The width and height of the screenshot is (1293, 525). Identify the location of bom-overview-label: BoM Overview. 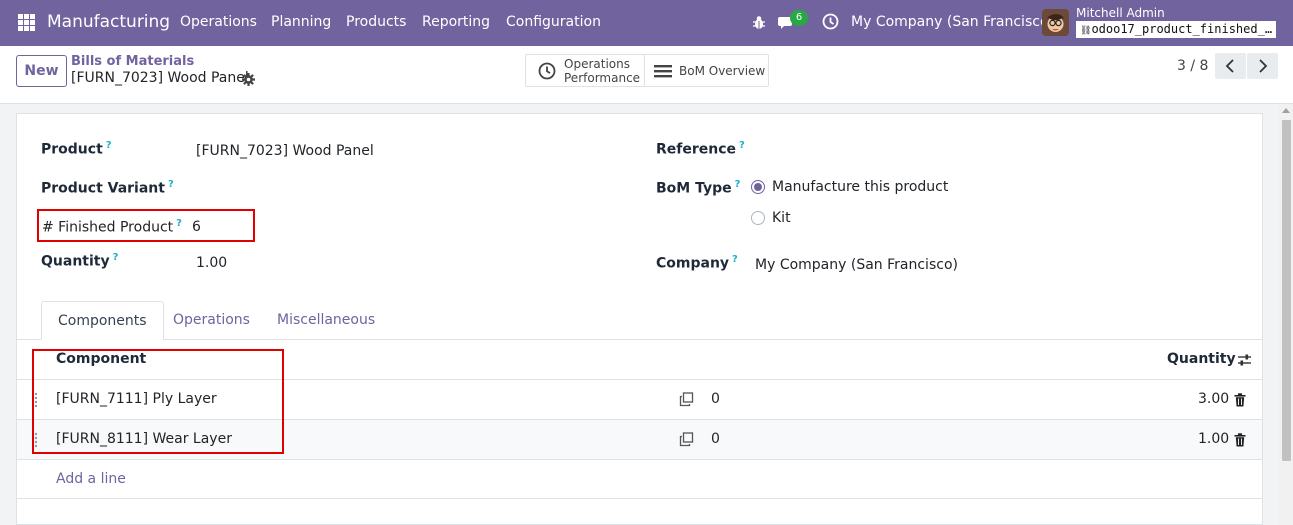
(722, 71).